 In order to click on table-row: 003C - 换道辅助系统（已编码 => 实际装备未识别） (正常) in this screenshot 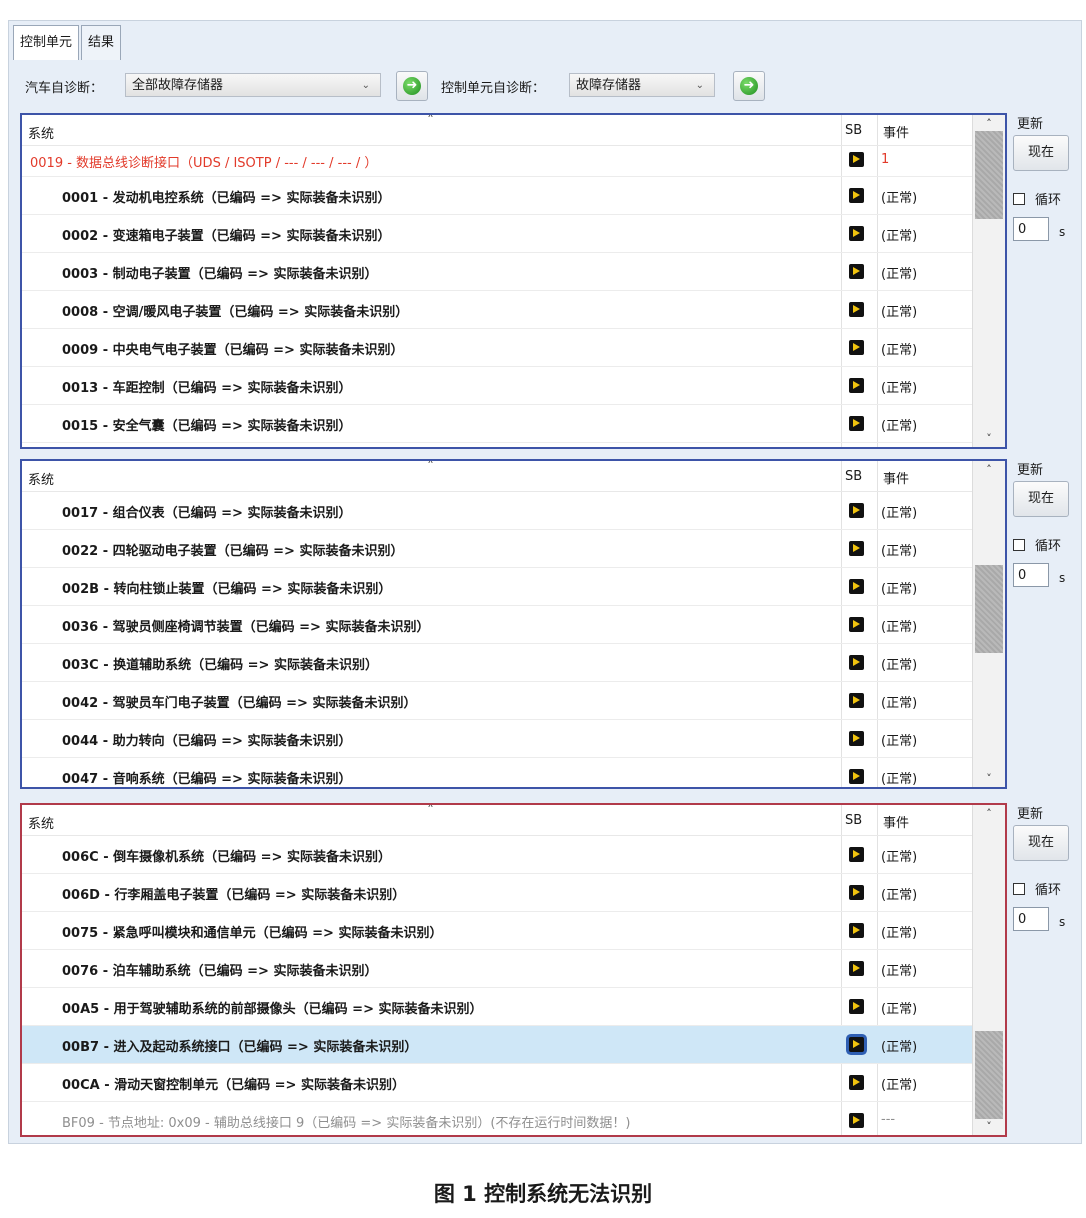, I will do `click(513, 663)`.